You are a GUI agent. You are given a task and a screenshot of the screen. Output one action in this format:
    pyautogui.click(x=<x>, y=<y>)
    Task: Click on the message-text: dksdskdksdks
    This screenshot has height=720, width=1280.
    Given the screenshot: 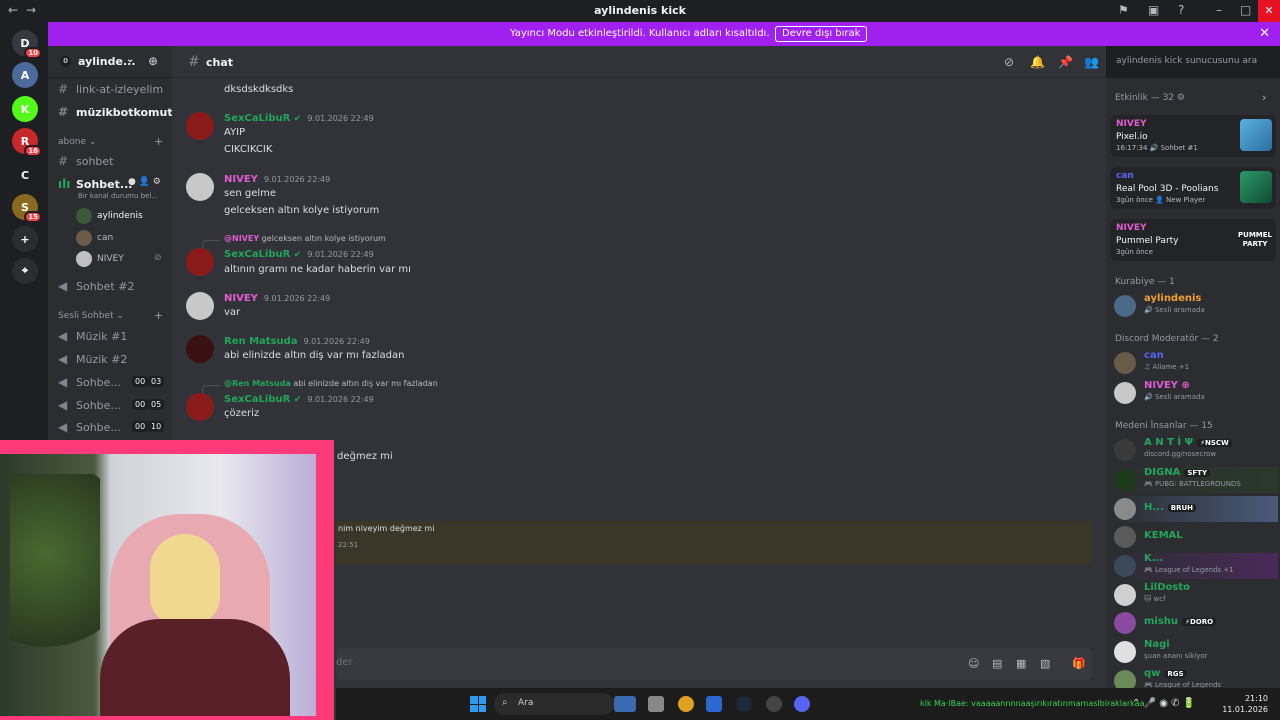 What is the action you would take?
    pyautogui.click(x=259, y=89)
    